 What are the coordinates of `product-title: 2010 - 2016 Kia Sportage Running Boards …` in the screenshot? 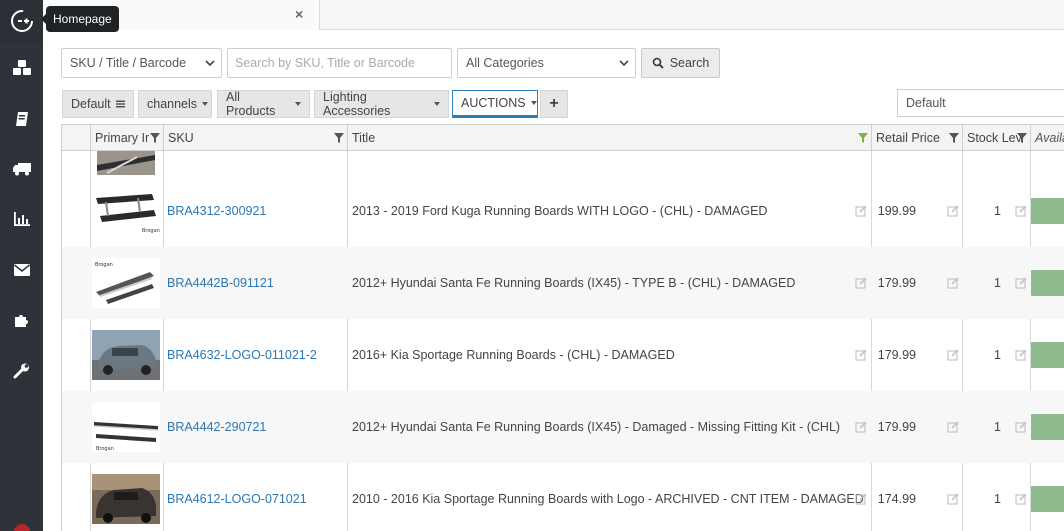 It's located at (608, 499).